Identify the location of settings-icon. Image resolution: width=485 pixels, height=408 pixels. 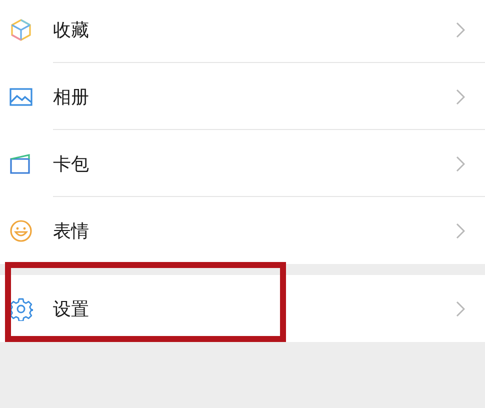
(20, 308).